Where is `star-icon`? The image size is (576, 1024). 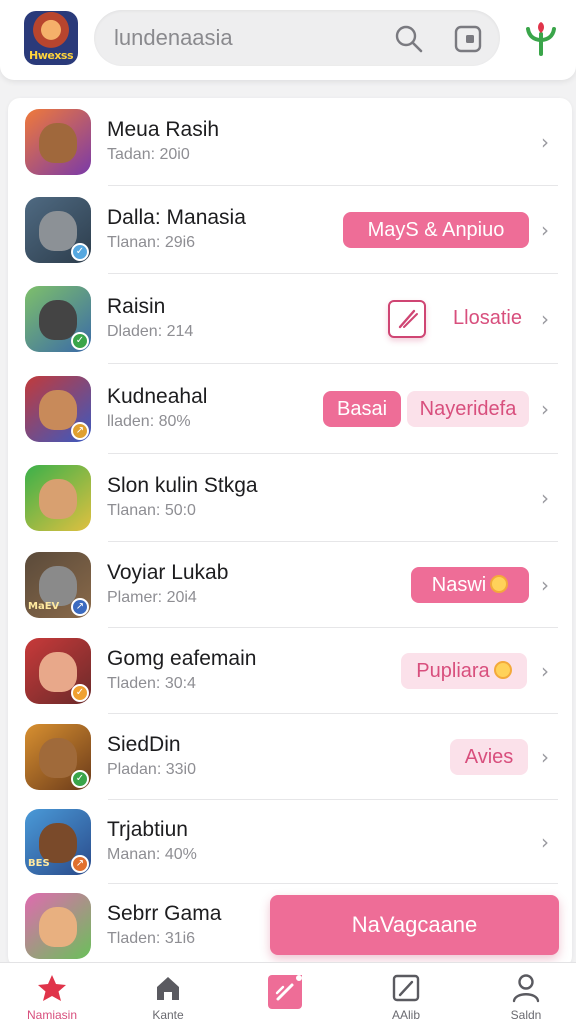 star-icon is located at coordinates (52, 988).